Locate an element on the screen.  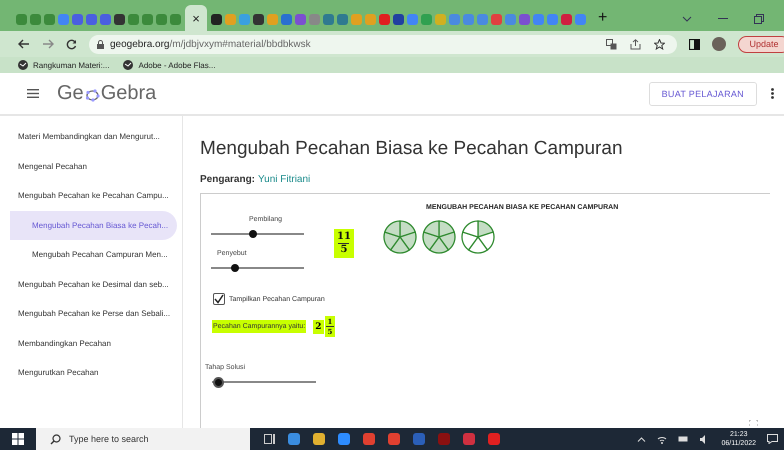
sidebar-item: Mengurutkan Pecahan is located at coordinates (91, 373).